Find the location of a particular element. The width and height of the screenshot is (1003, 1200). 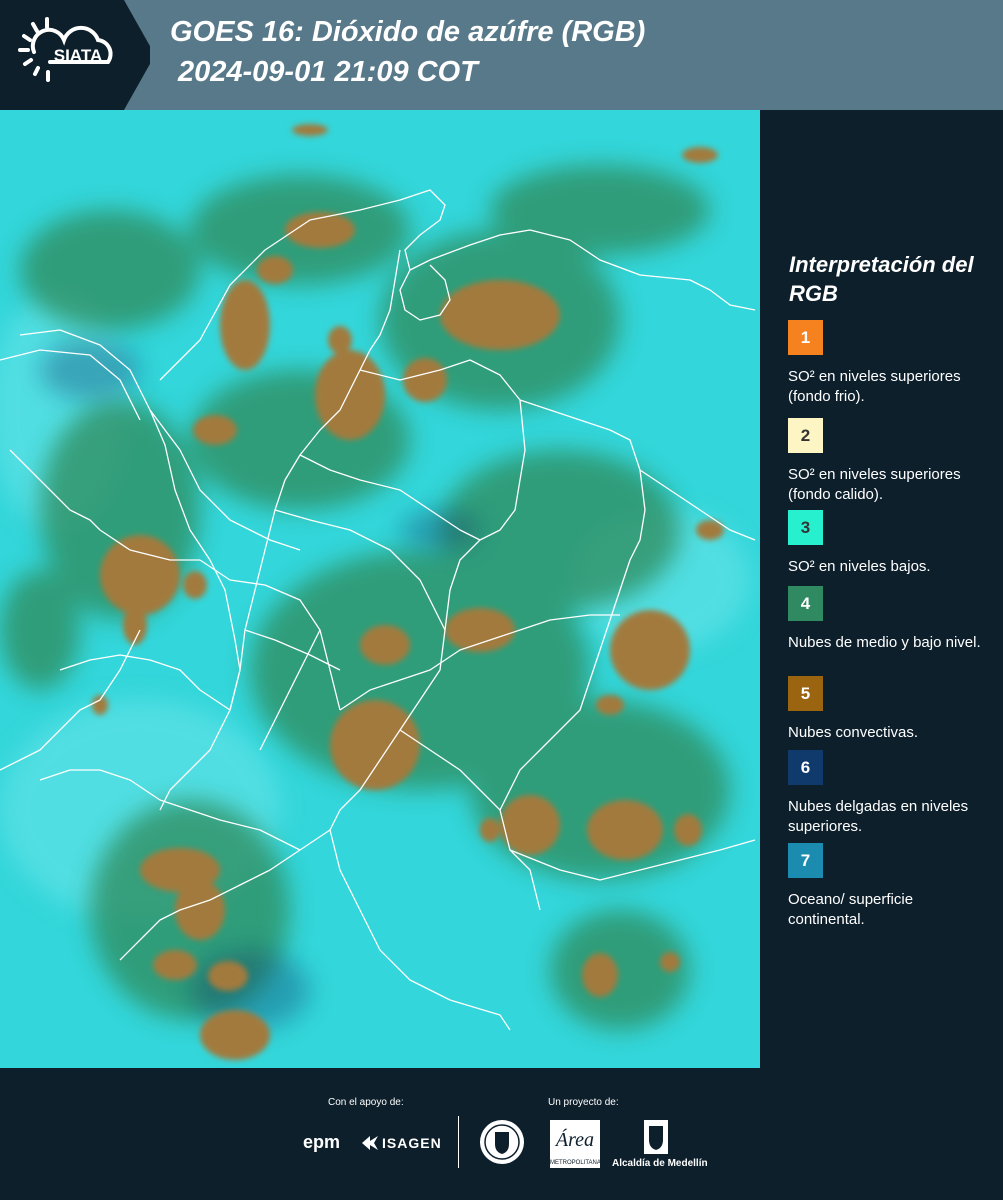

area-metropolitana-logo: Área METROPOLITANA is located at coordinates (575, 1144).